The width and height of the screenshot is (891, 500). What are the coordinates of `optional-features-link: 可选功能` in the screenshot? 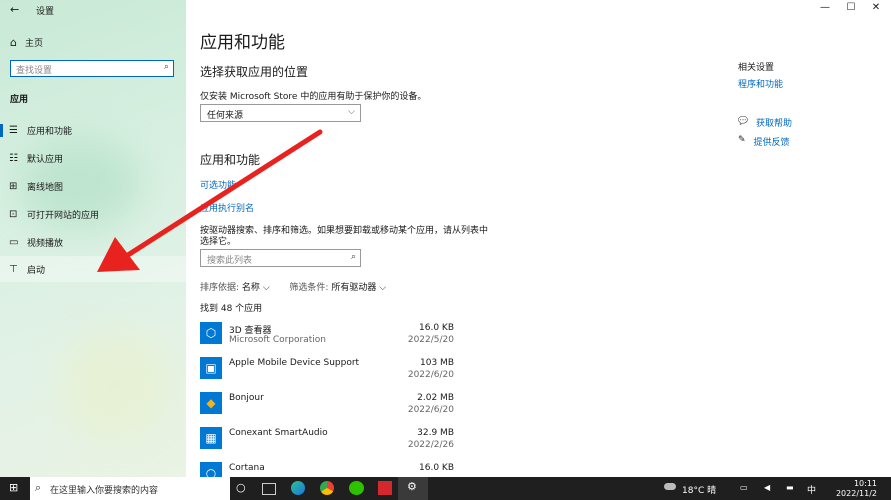 It's located at (218, 184).